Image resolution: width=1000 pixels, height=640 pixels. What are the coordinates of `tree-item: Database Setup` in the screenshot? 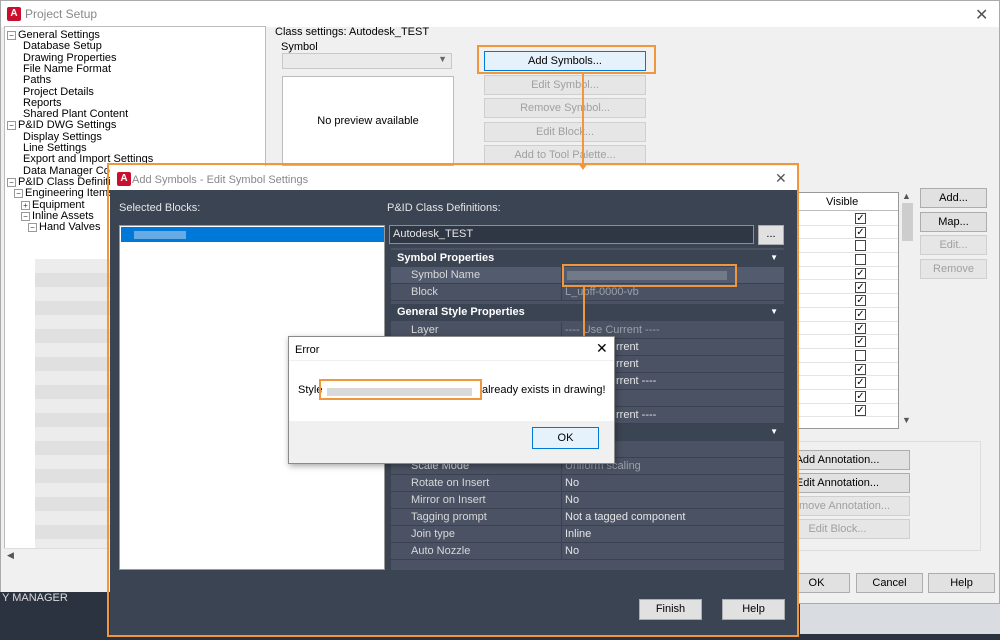 It's located at (62, 46).